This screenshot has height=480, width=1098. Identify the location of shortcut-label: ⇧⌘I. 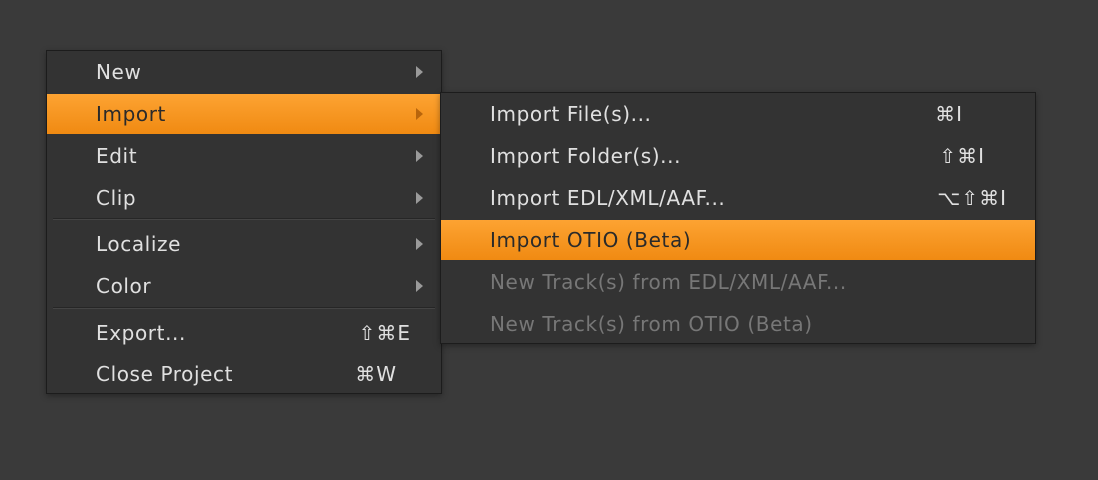
(962, 156).